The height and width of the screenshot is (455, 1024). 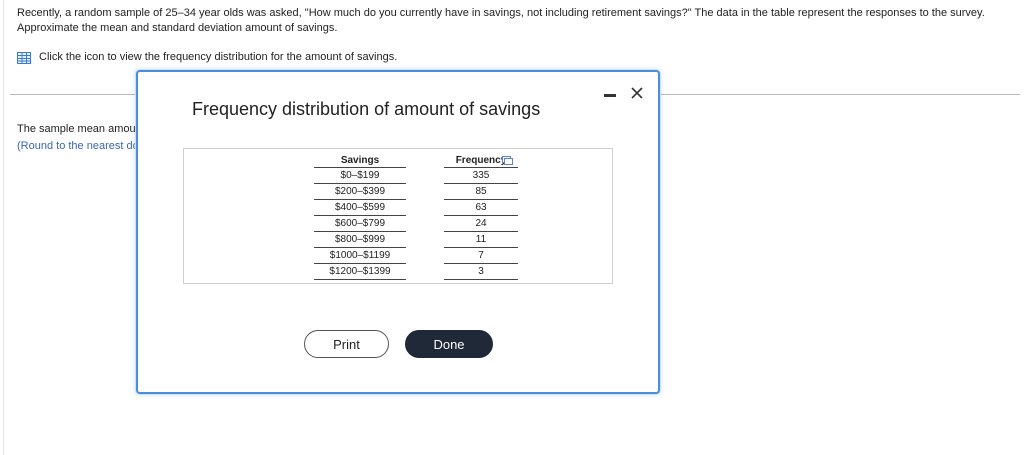 What do you see at coordinates (481, 271) in the screenshot?
I see `frequency-cell: 3` at bounding box center [481, 271].